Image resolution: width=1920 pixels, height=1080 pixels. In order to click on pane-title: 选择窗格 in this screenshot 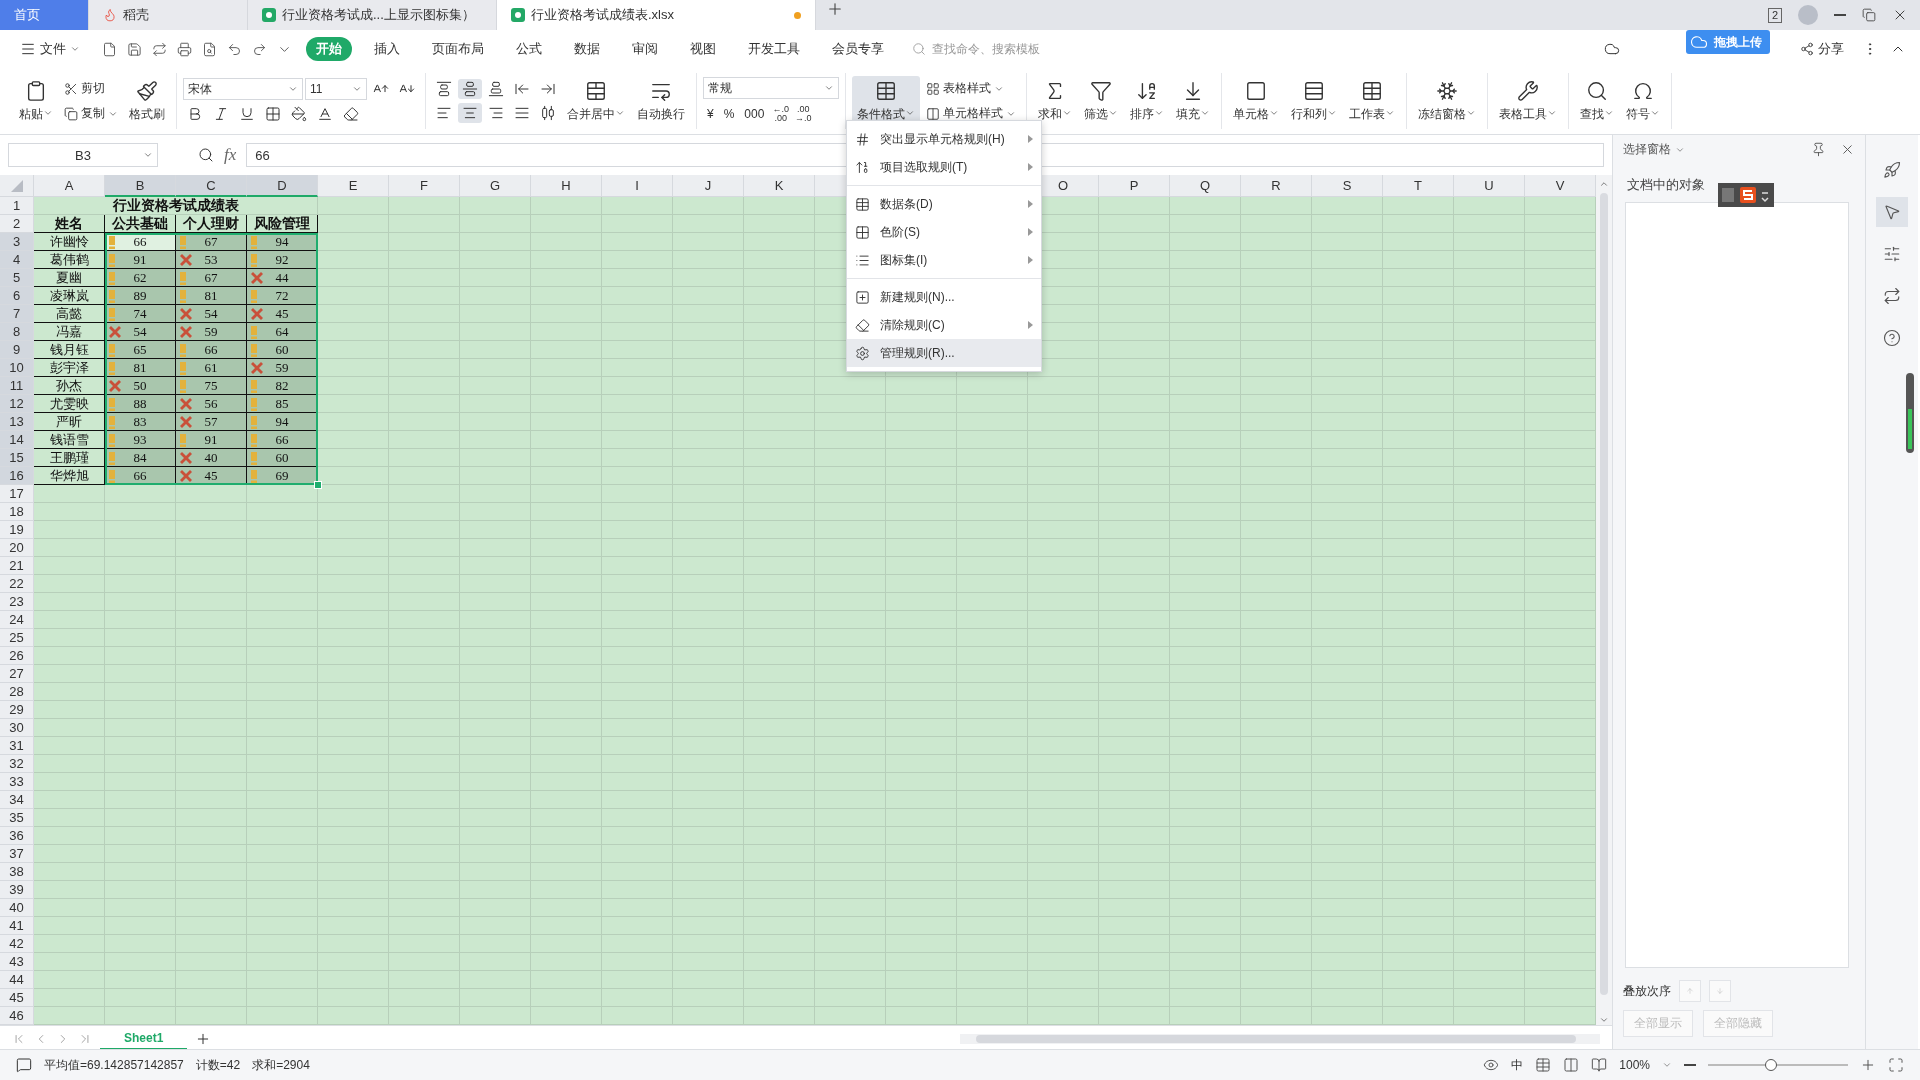, I will do `click(1647, 149)`.